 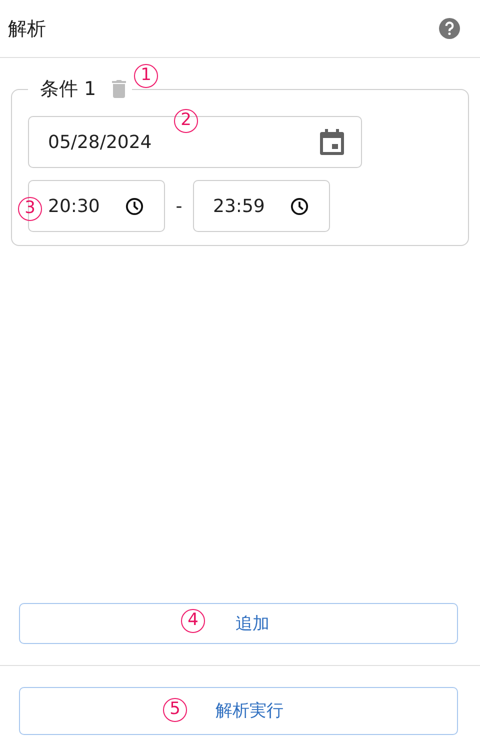 I want to click on callout-number: 1, so click(x=146, y=76).